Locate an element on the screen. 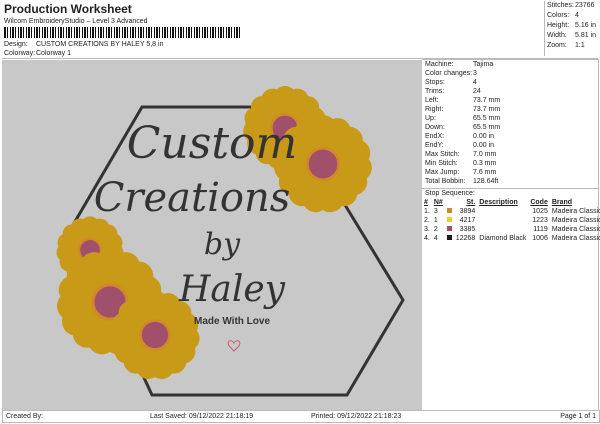 The image size is (600, 424). detail-value: 4 is located at coordinates (475, 82).